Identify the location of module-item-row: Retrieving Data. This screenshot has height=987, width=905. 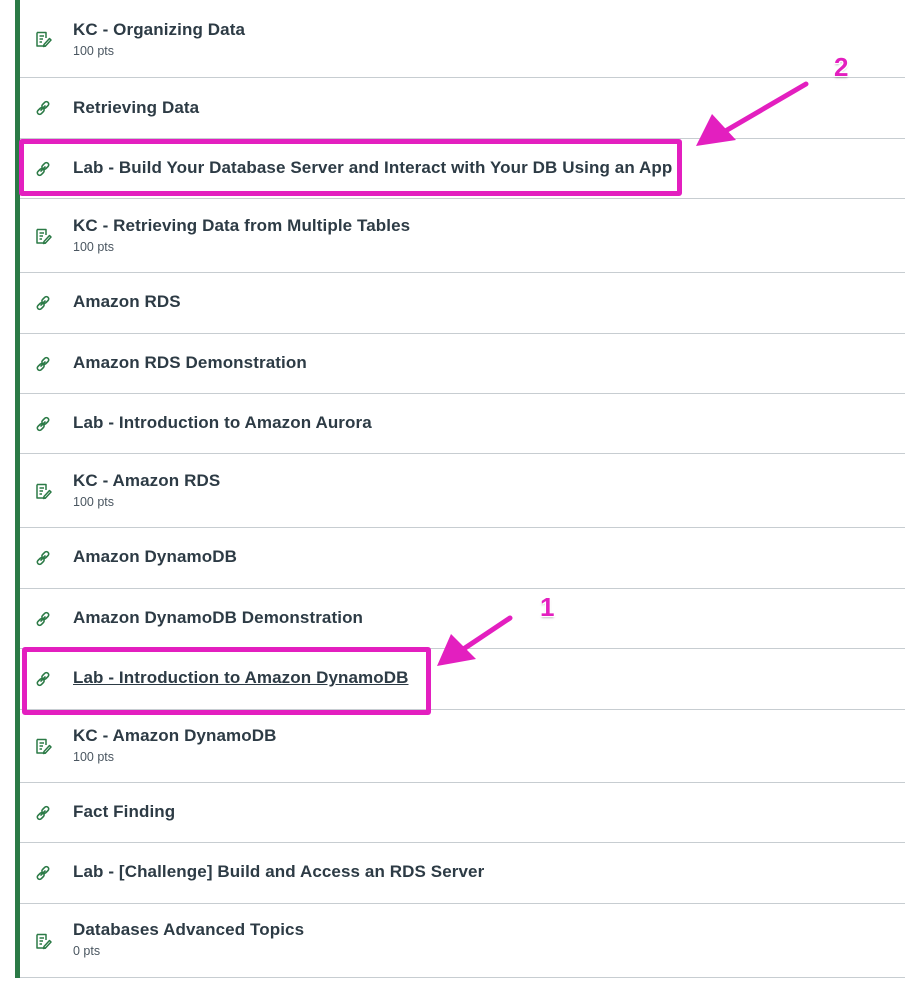
(462, 108).